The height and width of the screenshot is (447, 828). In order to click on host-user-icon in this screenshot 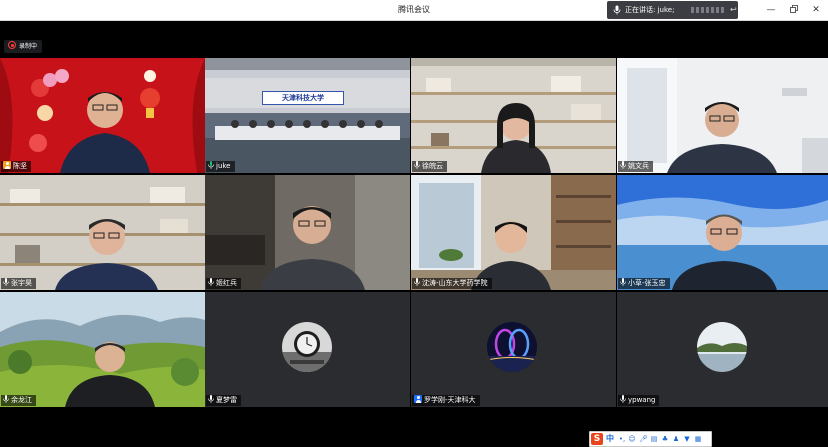, I will do `click(7, 165)`.